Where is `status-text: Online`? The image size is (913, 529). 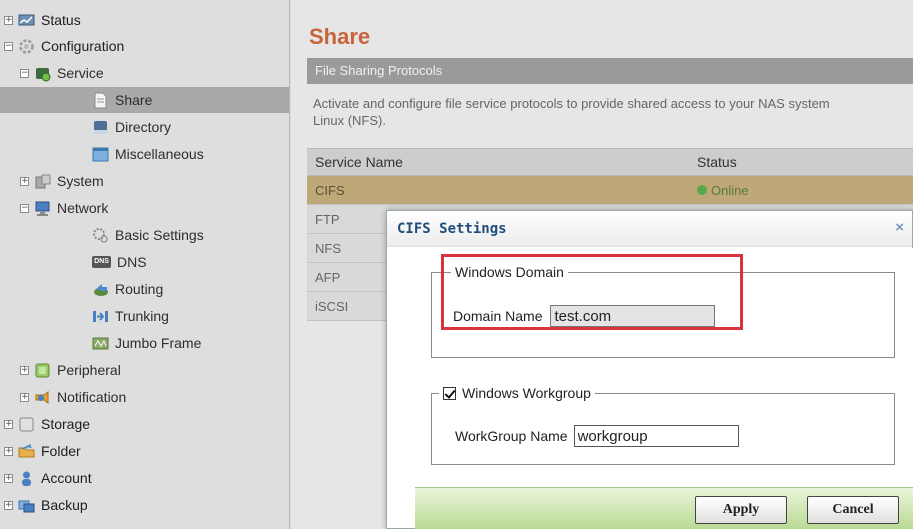 status-text: Online is located at coordinates (730, 190).